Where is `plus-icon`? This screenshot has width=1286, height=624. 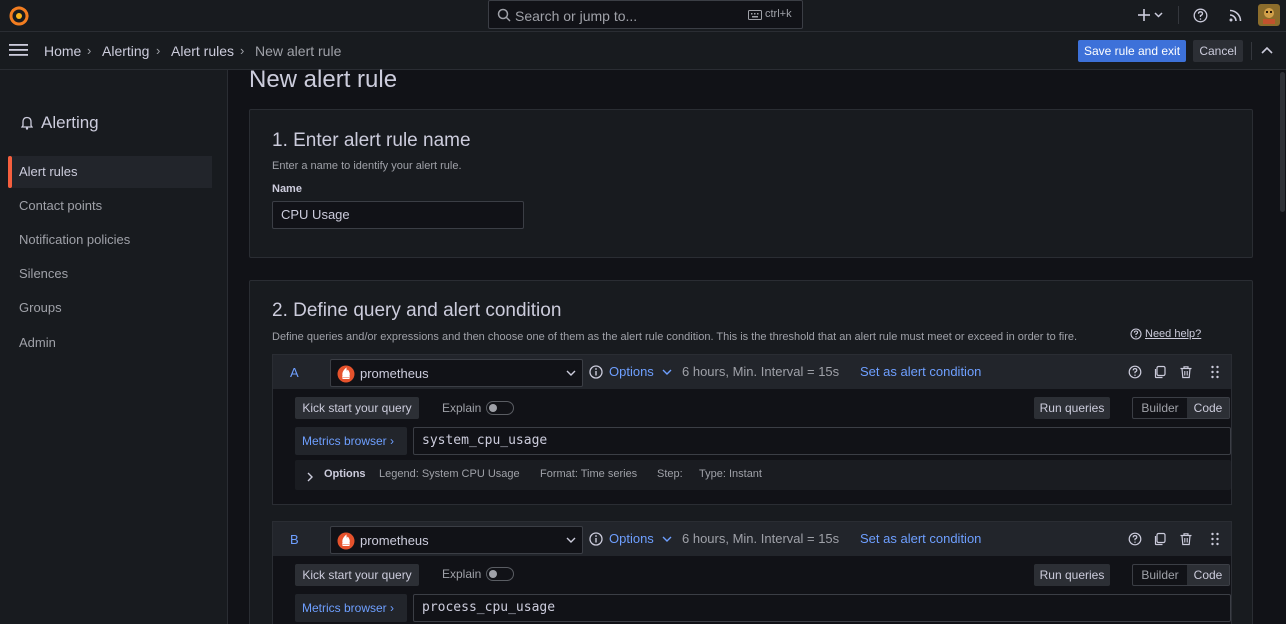
plus-icon is located at coordinates (1151, 15).